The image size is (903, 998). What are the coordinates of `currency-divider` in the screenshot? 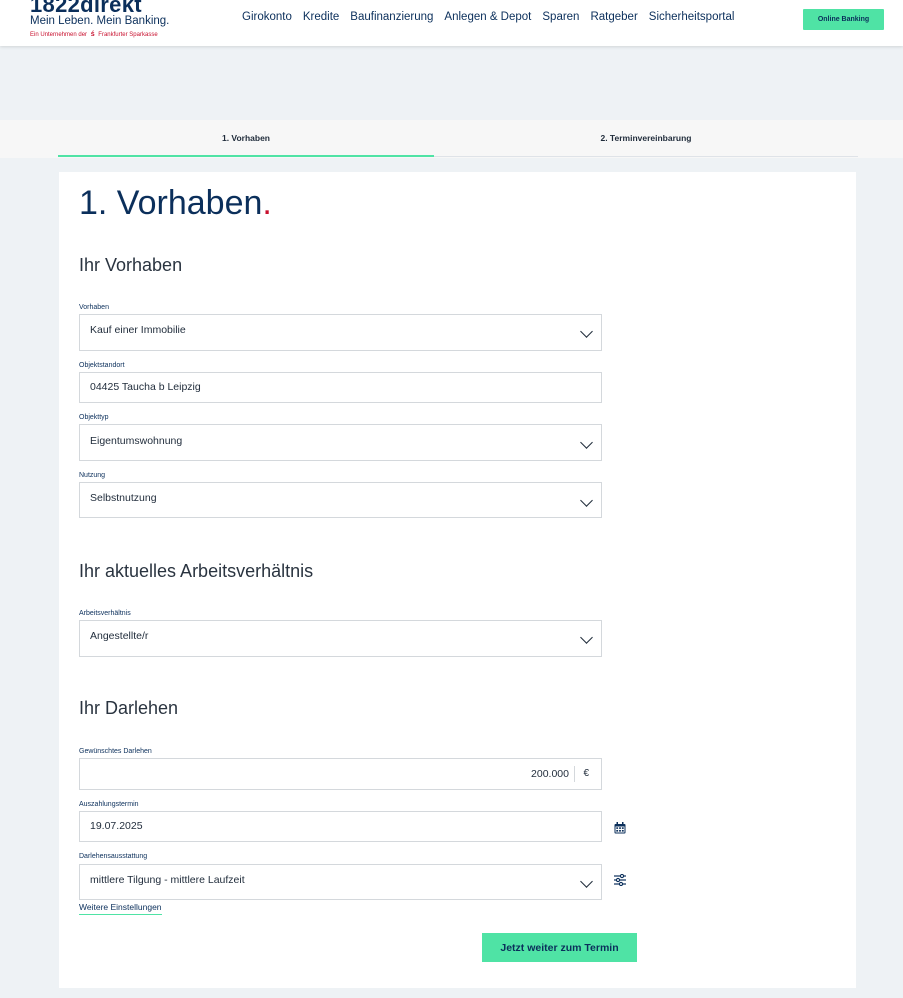 It's located at (574, 774).